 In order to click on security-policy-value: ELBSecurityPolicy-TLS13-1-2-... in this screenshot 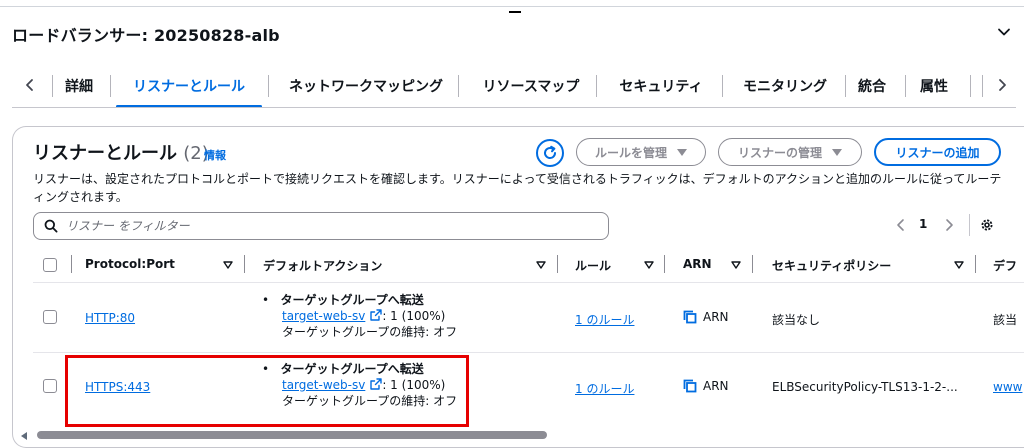, I will do `click(865, 387)`.